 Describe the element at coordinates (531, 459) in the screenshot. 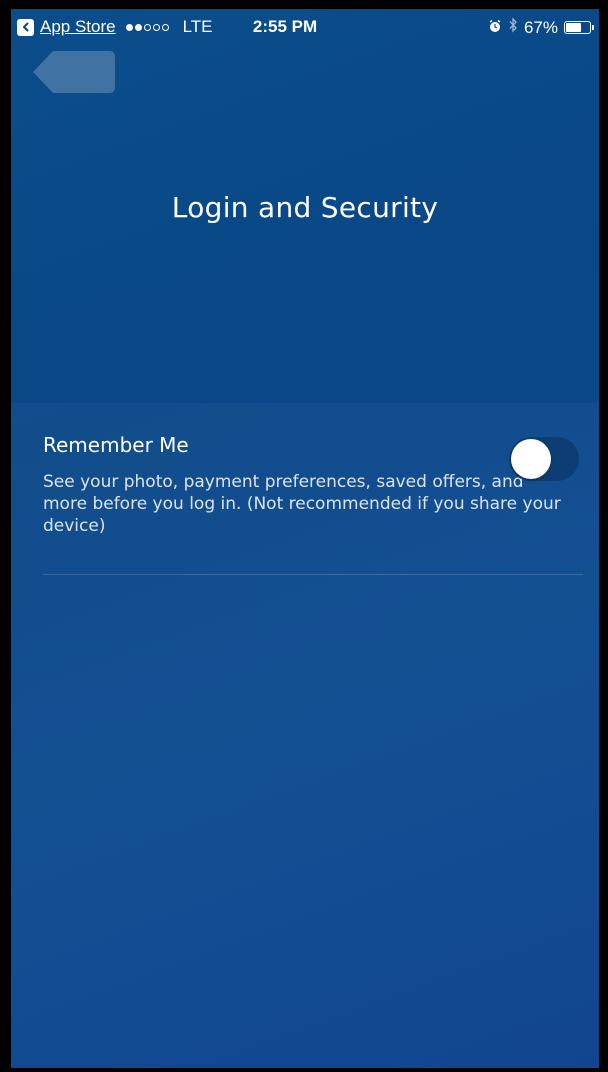

I see `toggle-knob` at that location.